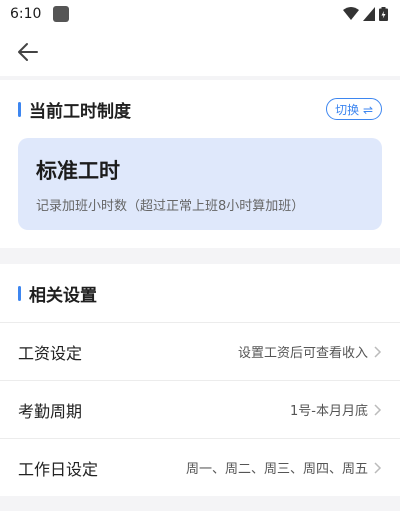  I want to click on notification-icon, so click(61, 14).